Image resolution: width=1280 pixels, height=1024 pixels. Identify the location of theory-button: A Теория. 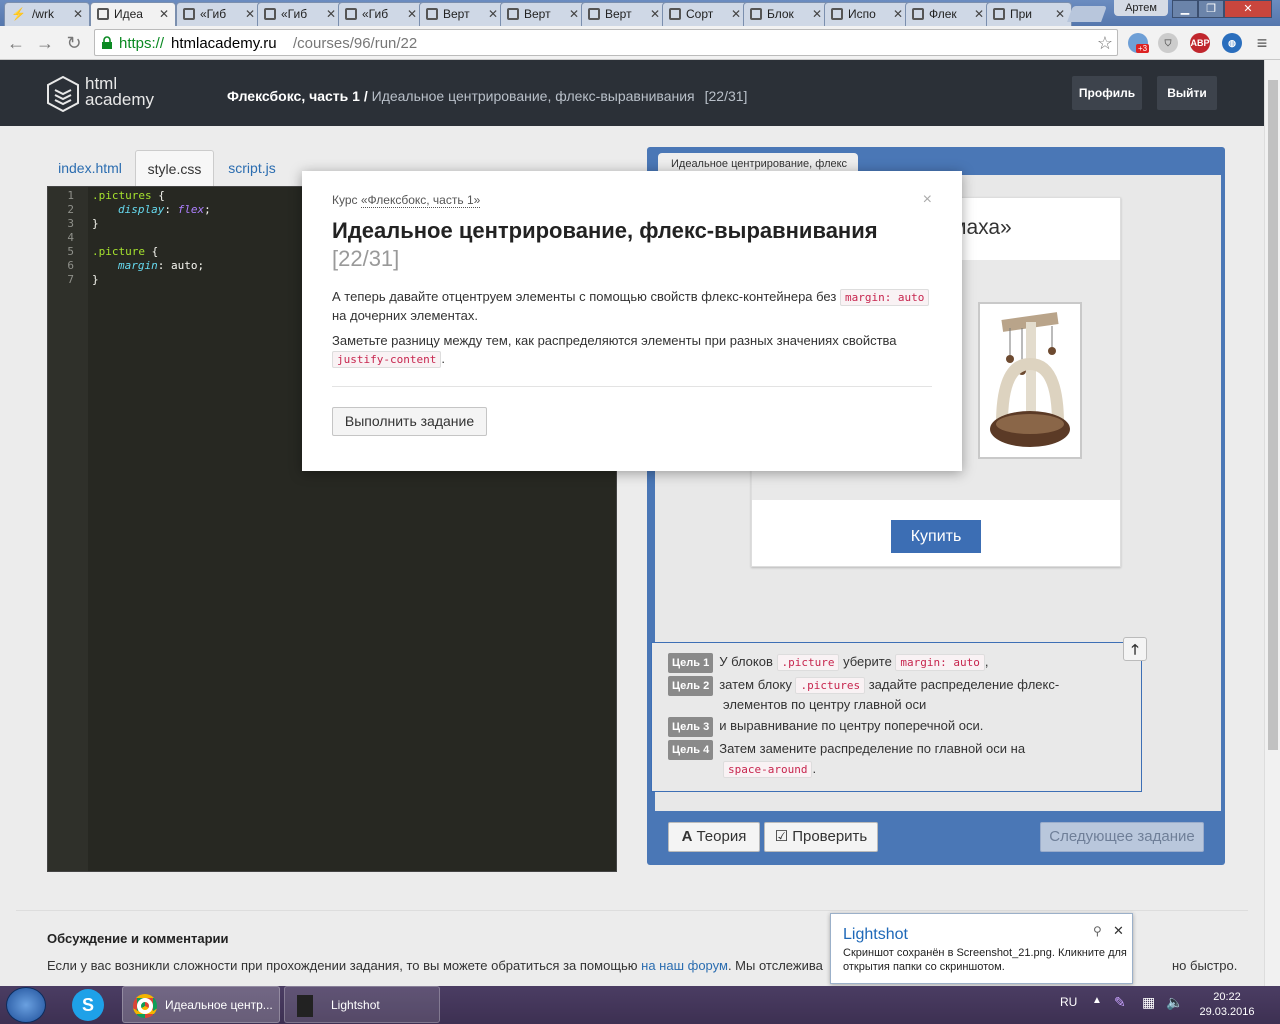
(714, 837).